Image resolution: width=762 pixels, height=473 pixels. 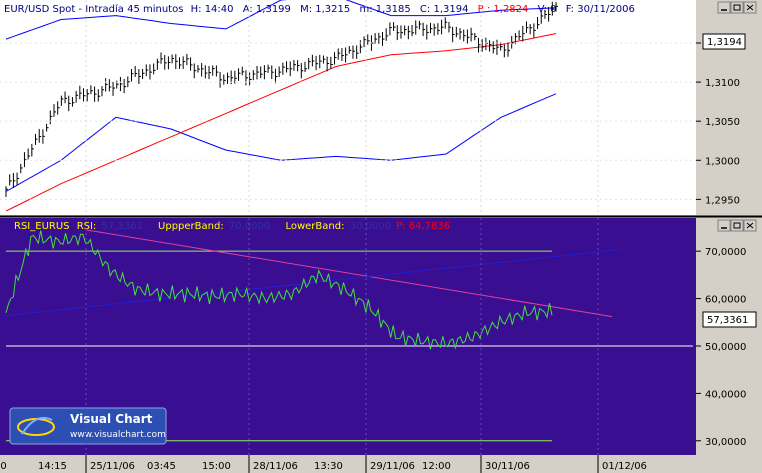 What do you see at coordinates (52, 466) in the screenshot?
I see `x-tick-label: 14:15` at bounding box center [52, 466].